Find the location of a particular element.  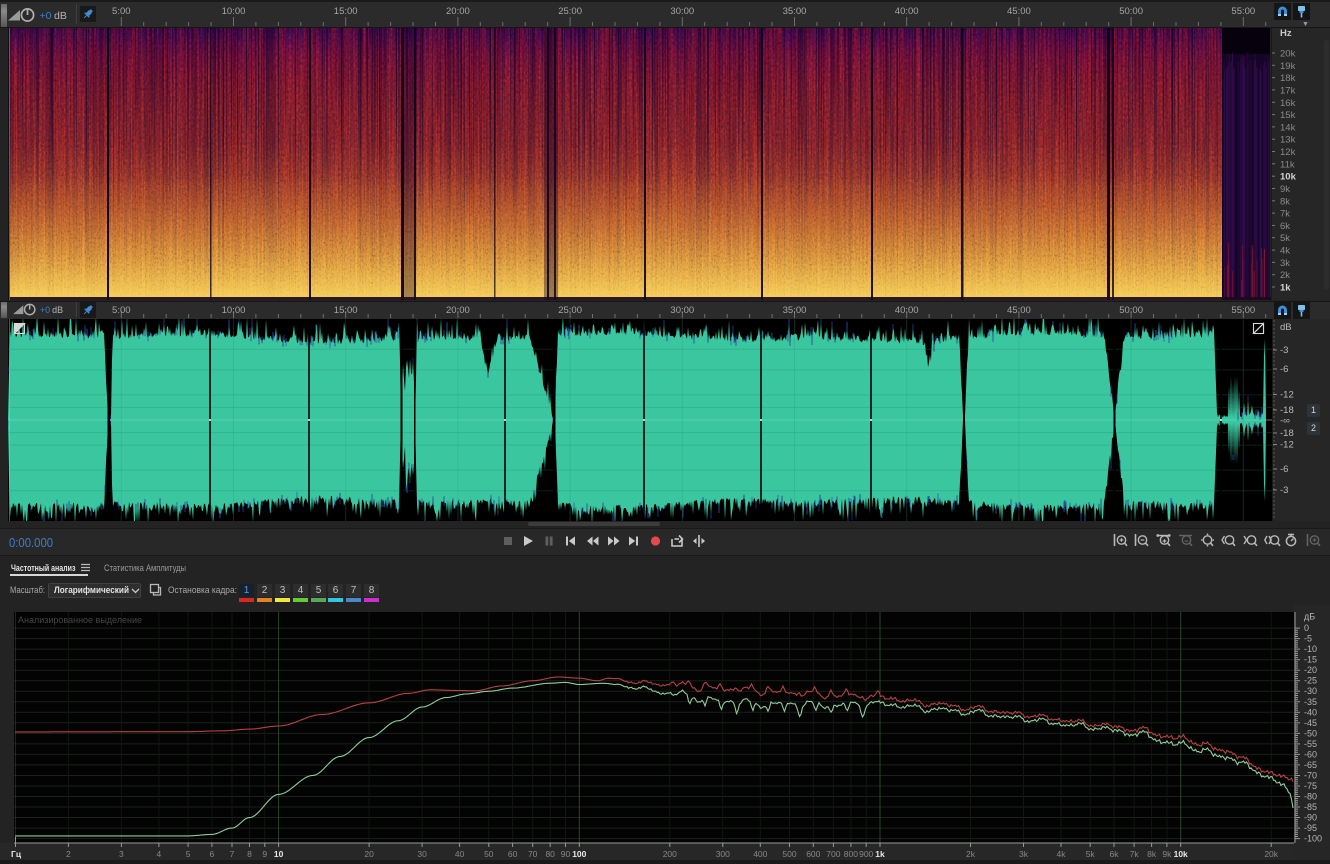

svg-text: -20 is located at coordinates (1310, 670).